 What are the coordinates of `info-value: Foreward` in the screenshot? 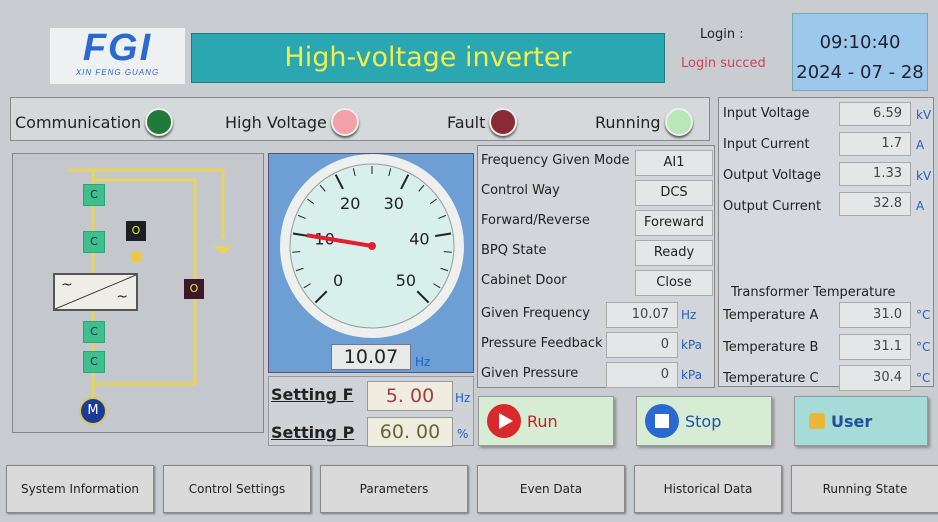 It's located at (674, 223).